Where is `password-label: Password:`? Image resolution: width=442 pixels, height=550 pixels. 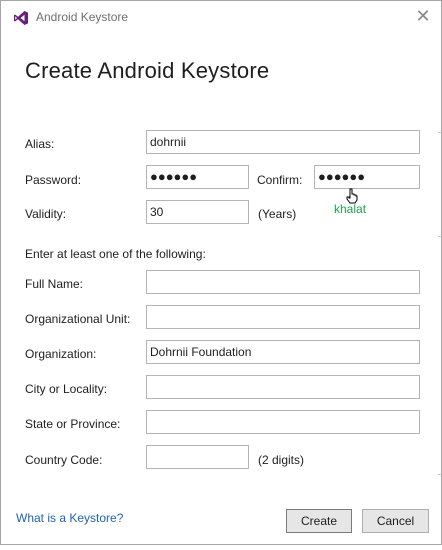 password-label: Password: is located at coordinates (53, 180).